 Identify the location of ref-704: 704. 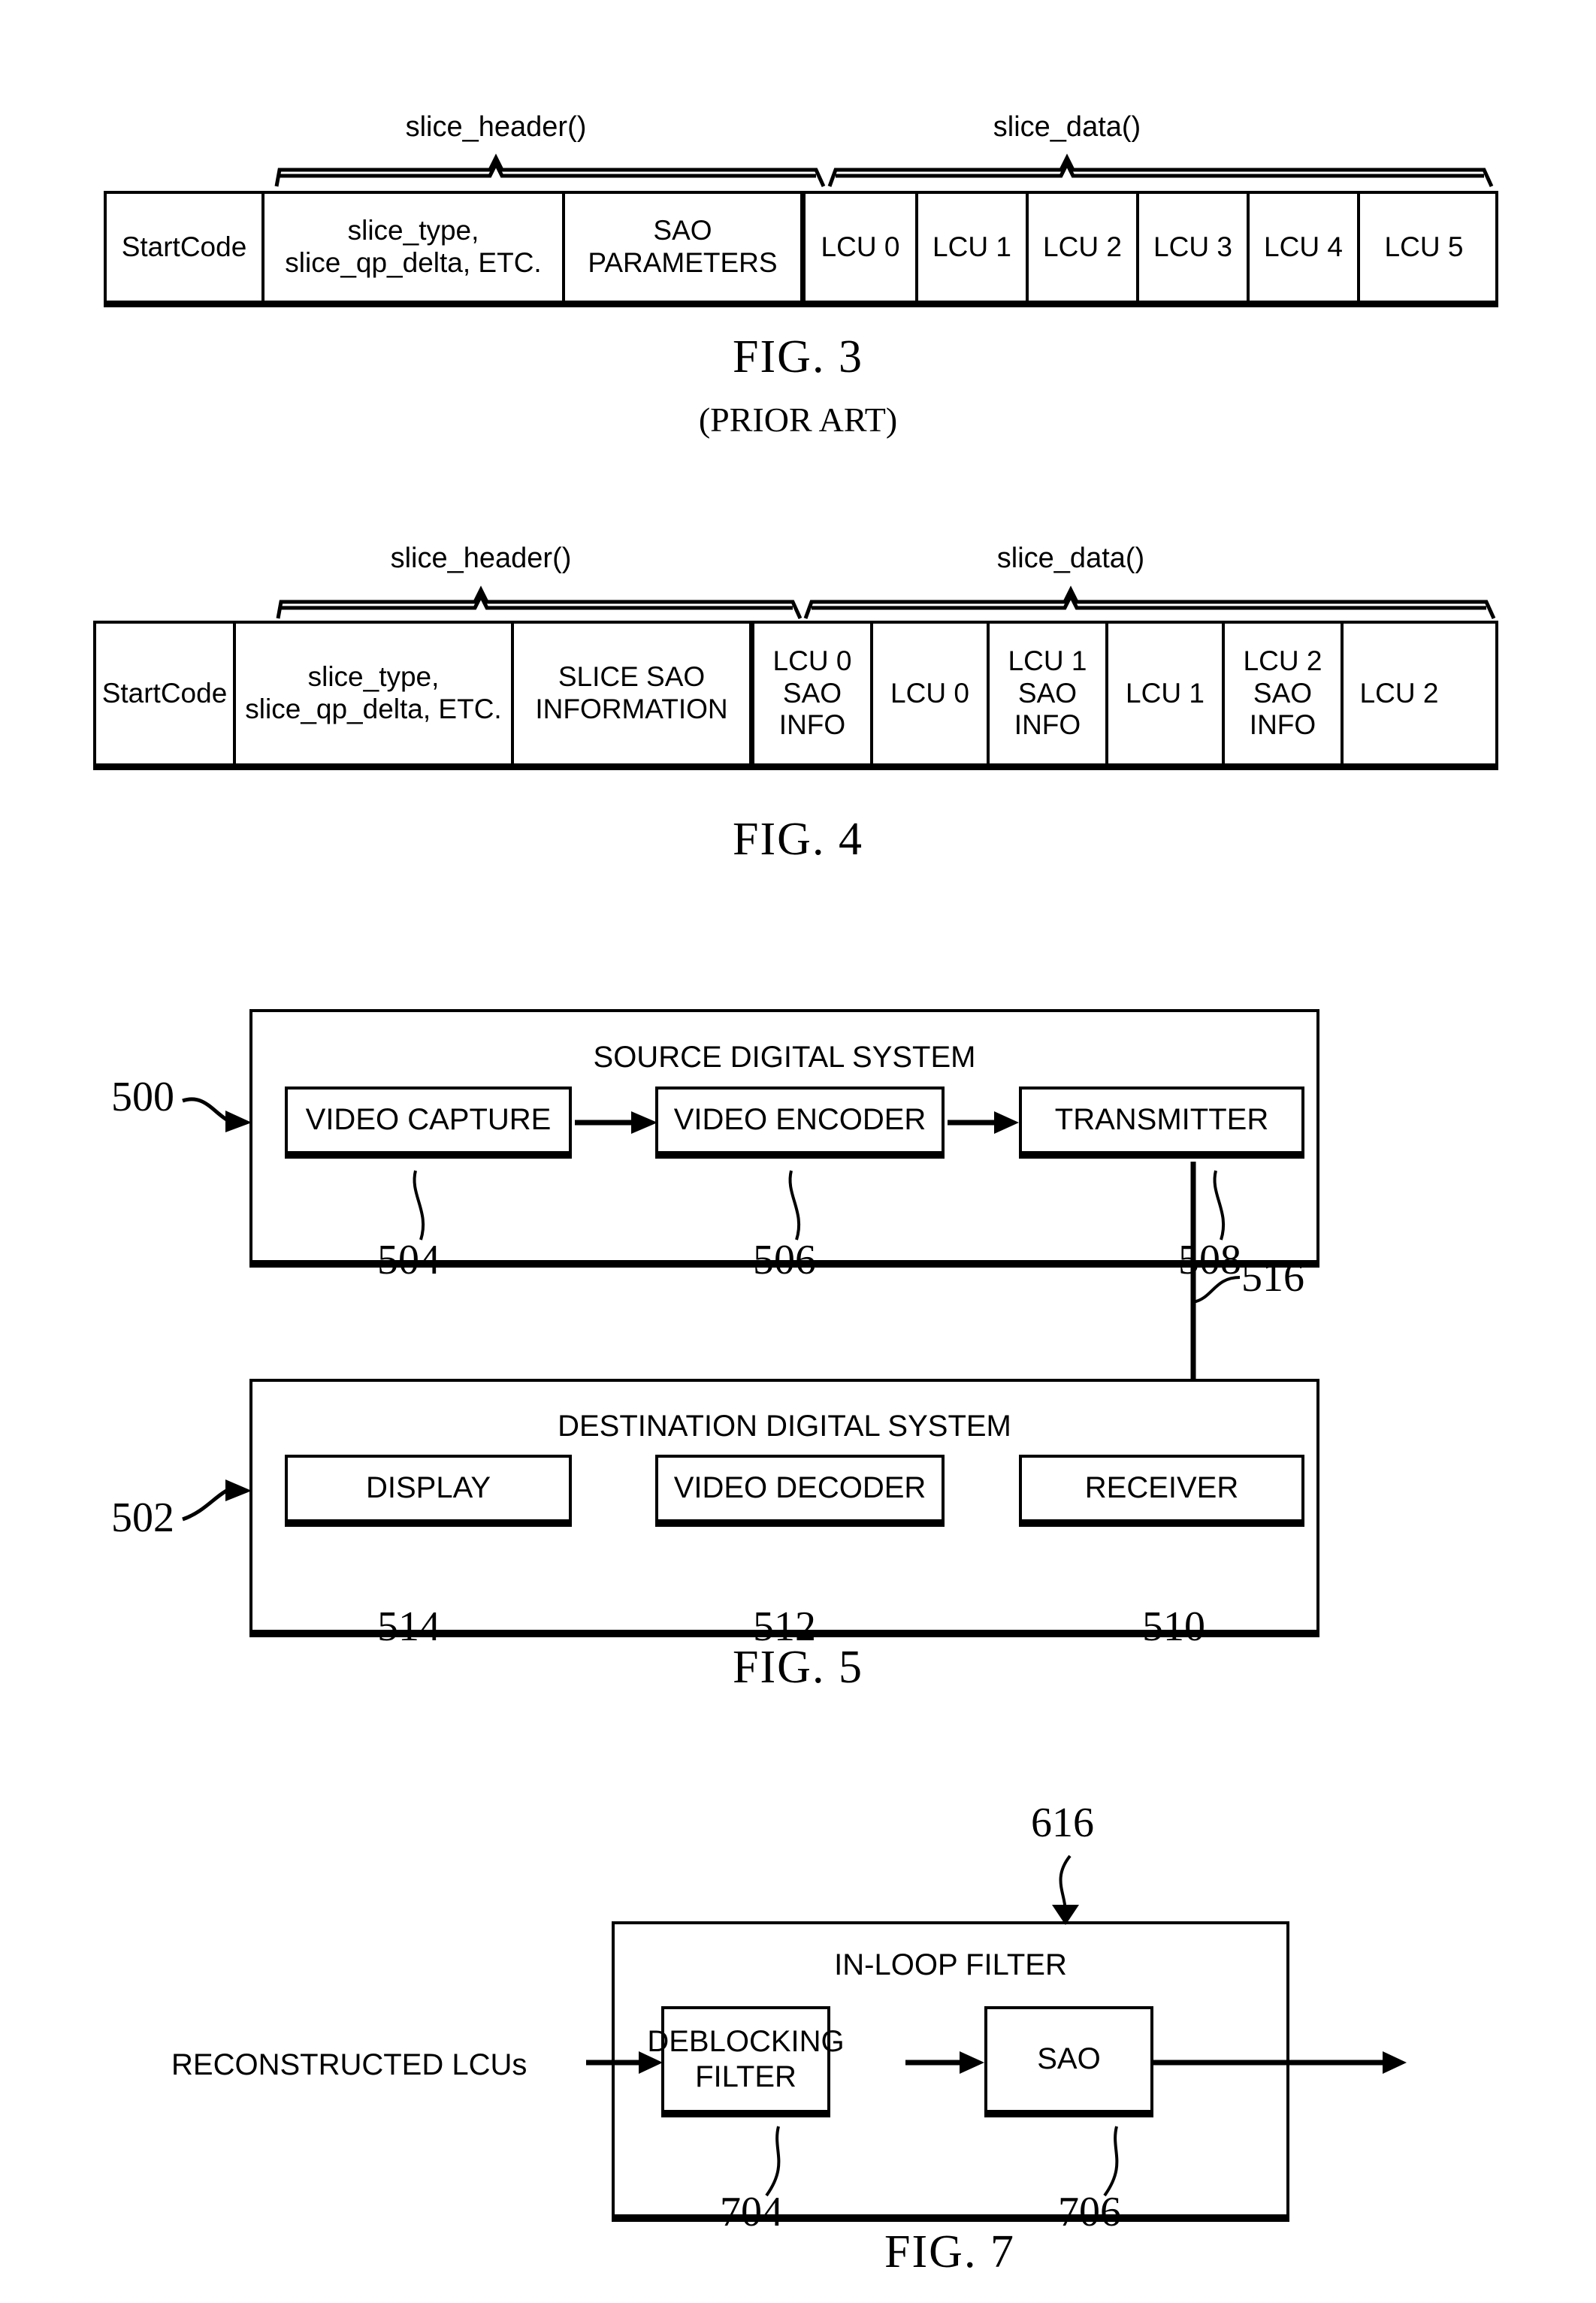
(751, 2212).